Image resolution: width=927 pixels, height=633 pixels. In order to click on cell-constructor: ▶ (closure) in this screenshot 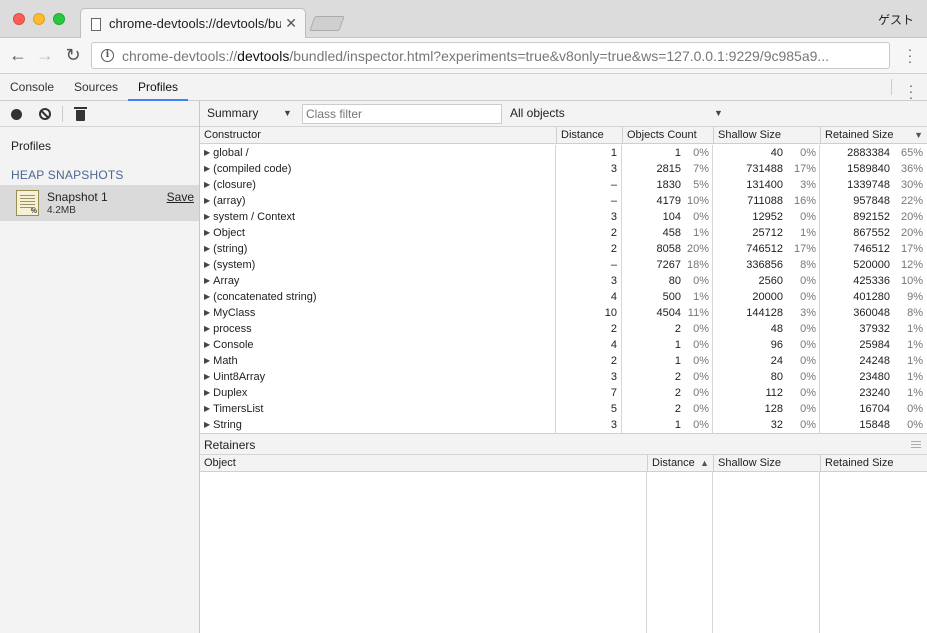, I will do `click(378, 185)`.